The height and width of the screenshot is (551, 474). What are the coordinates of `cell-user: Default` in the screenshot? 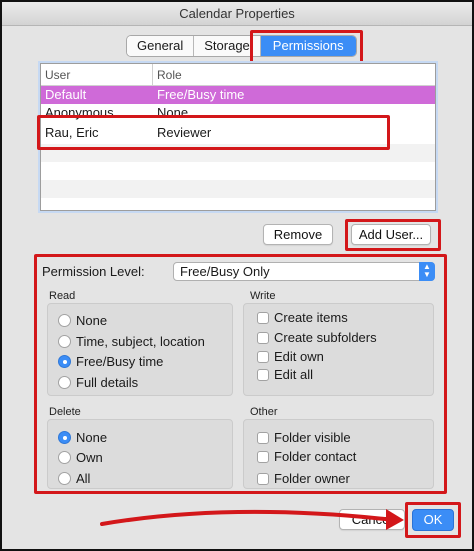 It's located at (66, 94).